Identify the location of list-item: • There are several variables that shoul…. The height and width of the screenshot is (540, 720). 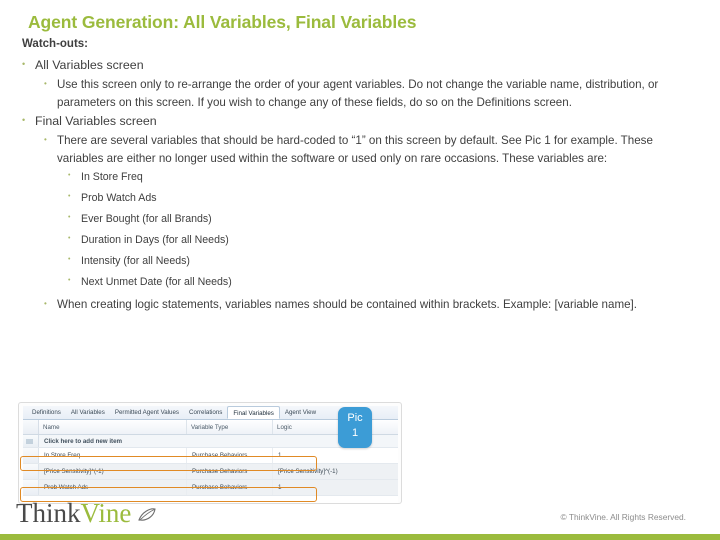
(371, 149).